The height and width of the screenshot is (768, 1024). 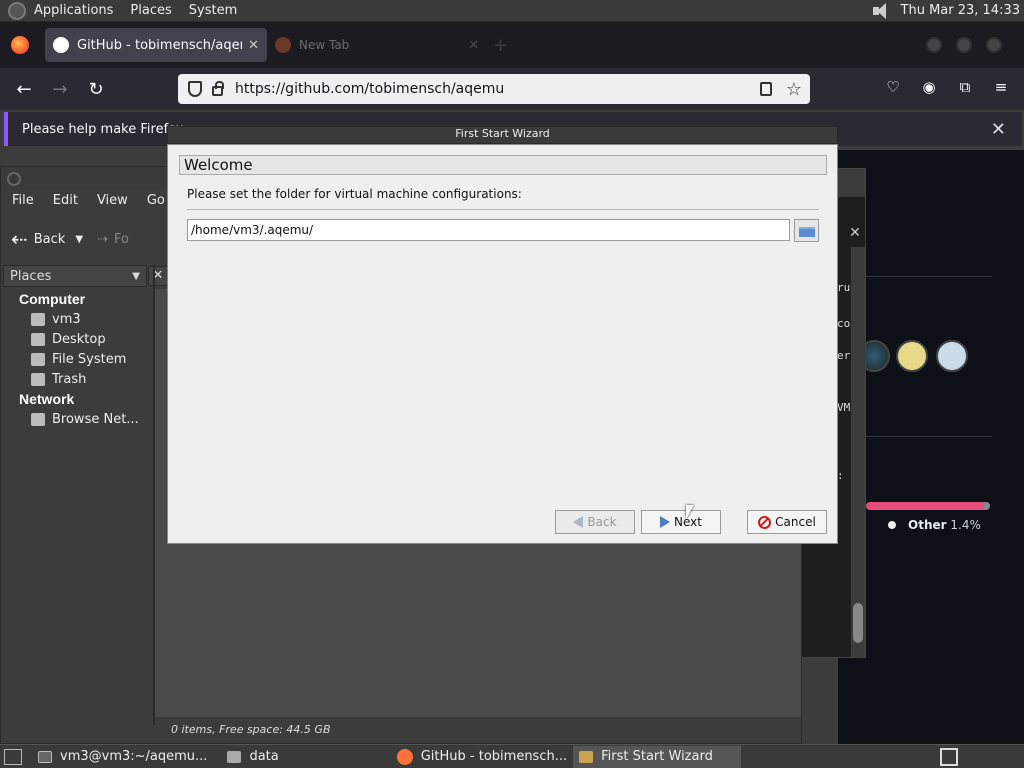 I want to click on sidebar-item-desktop: Desktop, so click(x=92, y=339).